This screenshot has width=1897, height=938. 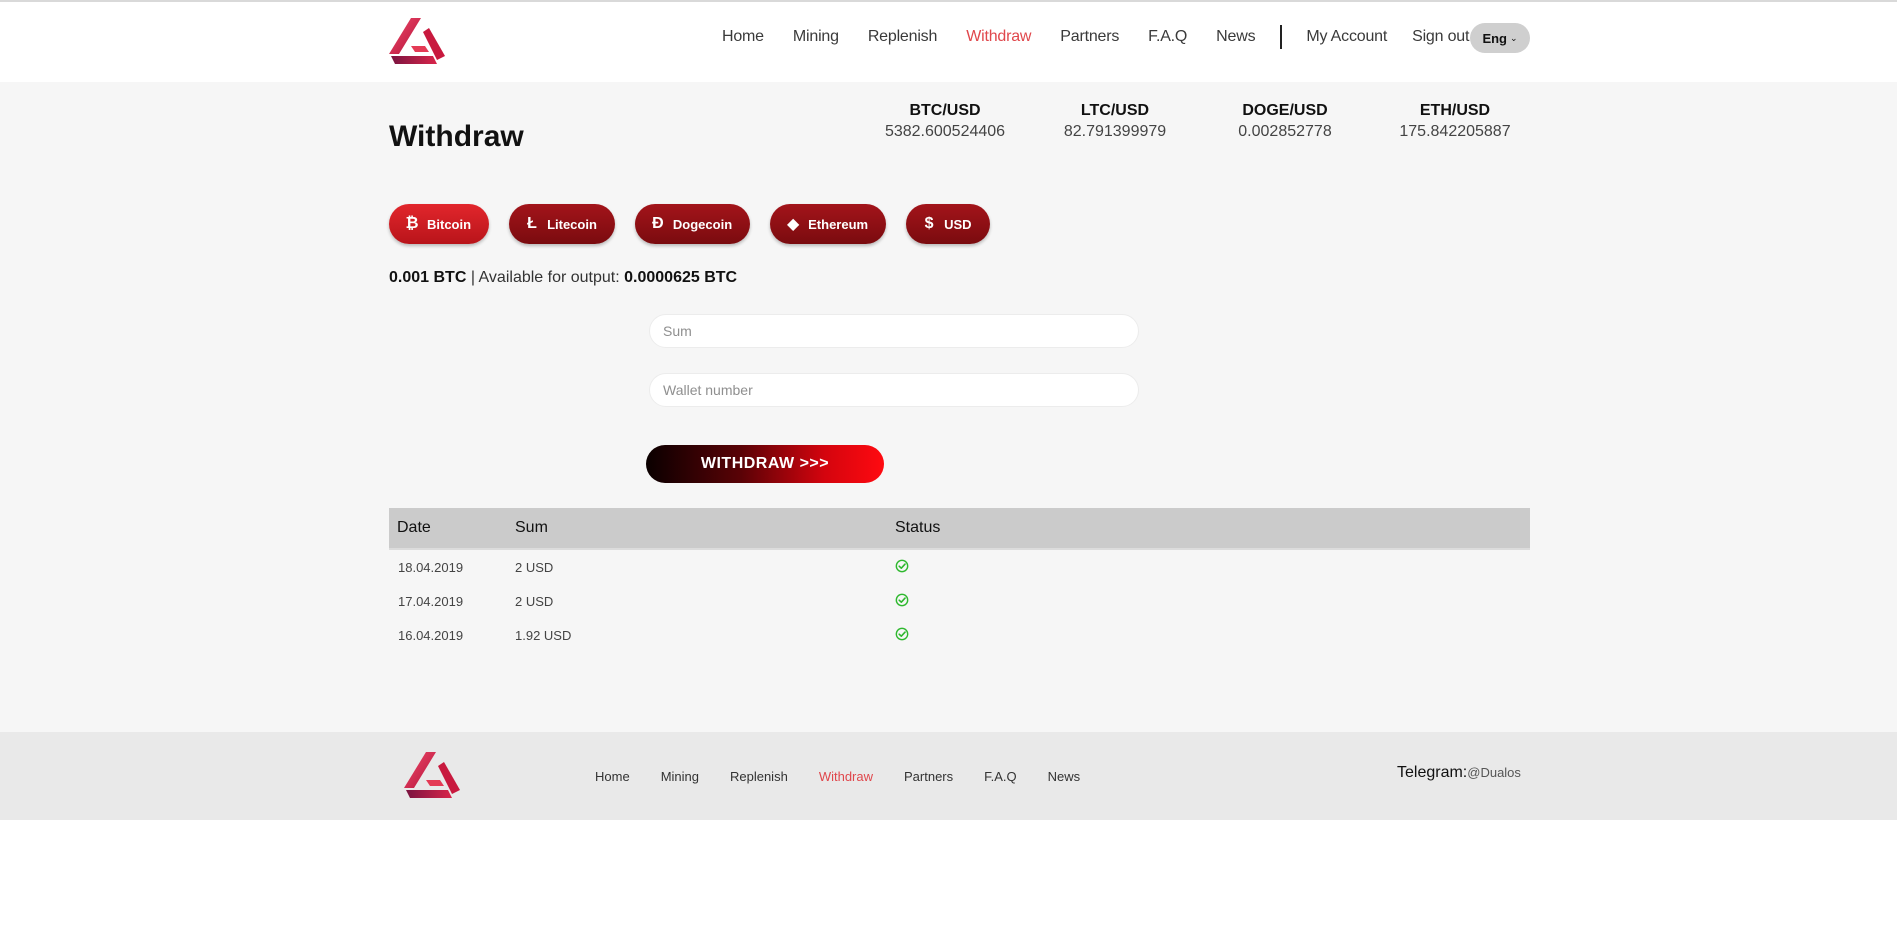 What do you see at coordinates (1432, 772) in the screenshot?
I see `telegram-label: Telegram:` at bounding box center [1432, 772].